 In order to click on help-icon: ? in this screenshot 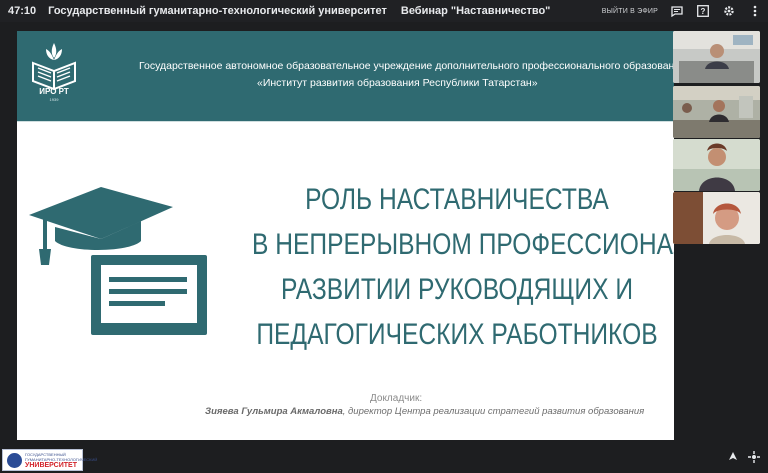, I will do `click(703, 11)`.